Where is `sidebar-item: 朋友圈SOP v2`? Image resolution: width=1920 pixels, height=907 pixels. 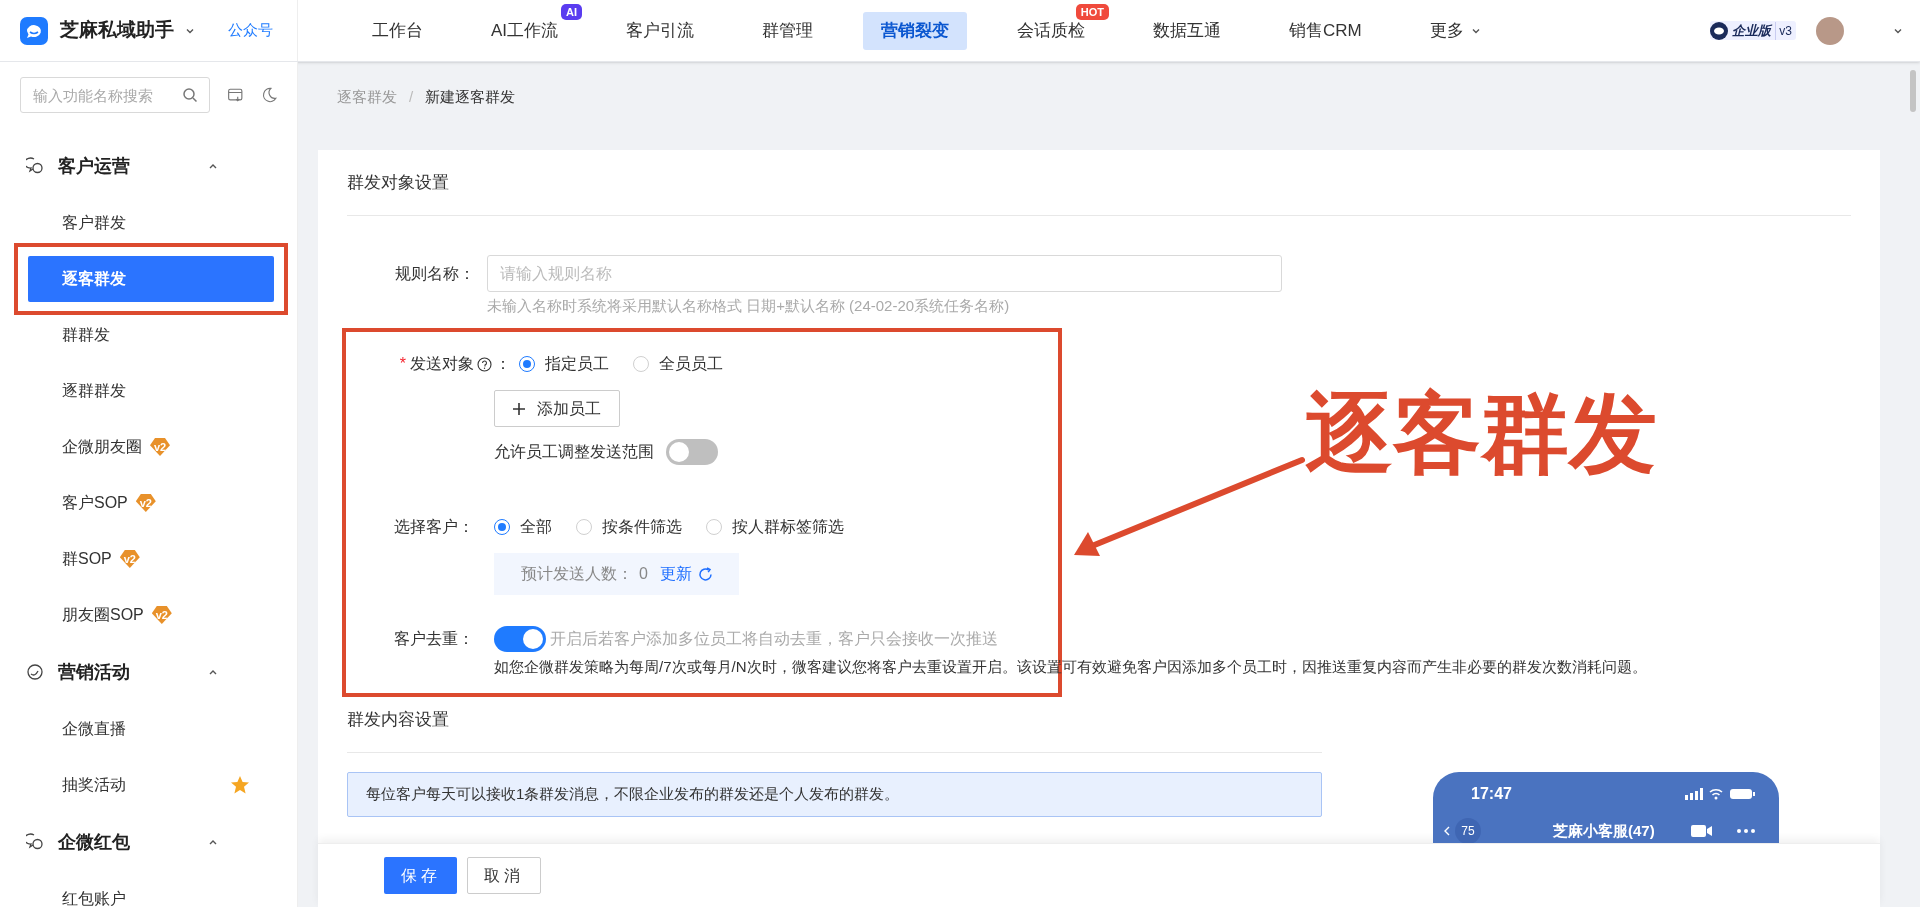
sidebar-item: 朋友圈SOP v2 is located at coordinates (151, 615).